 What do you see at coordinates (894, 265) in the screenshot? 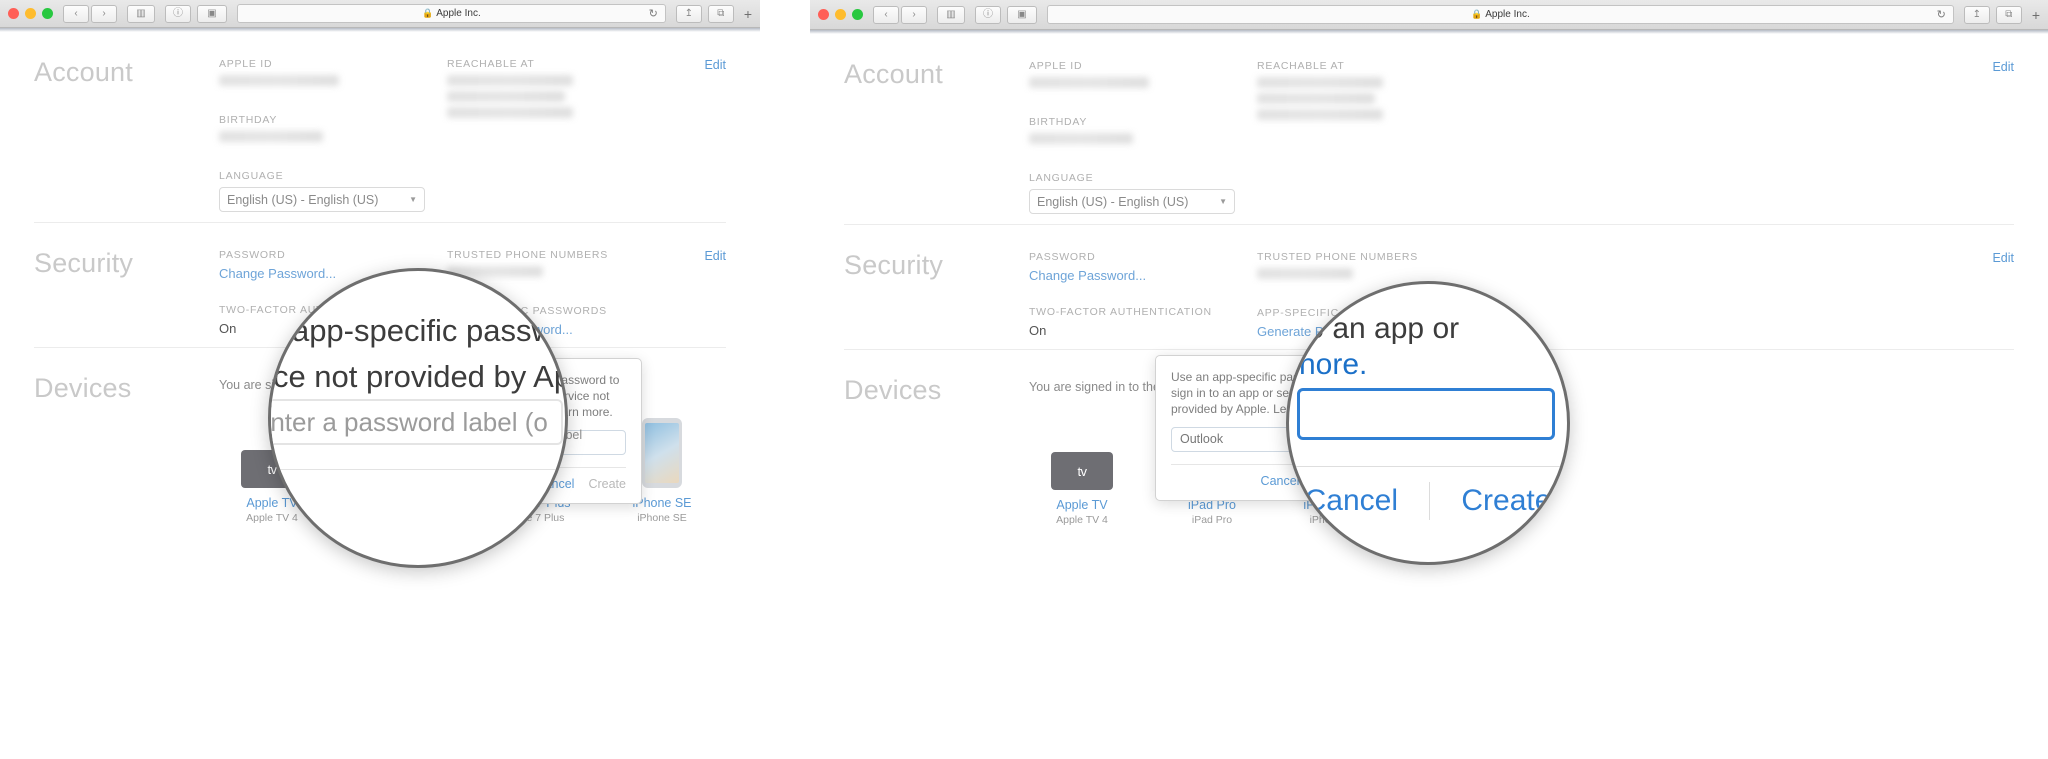
I see `security-title: Security` at bounding box center [894, 265].